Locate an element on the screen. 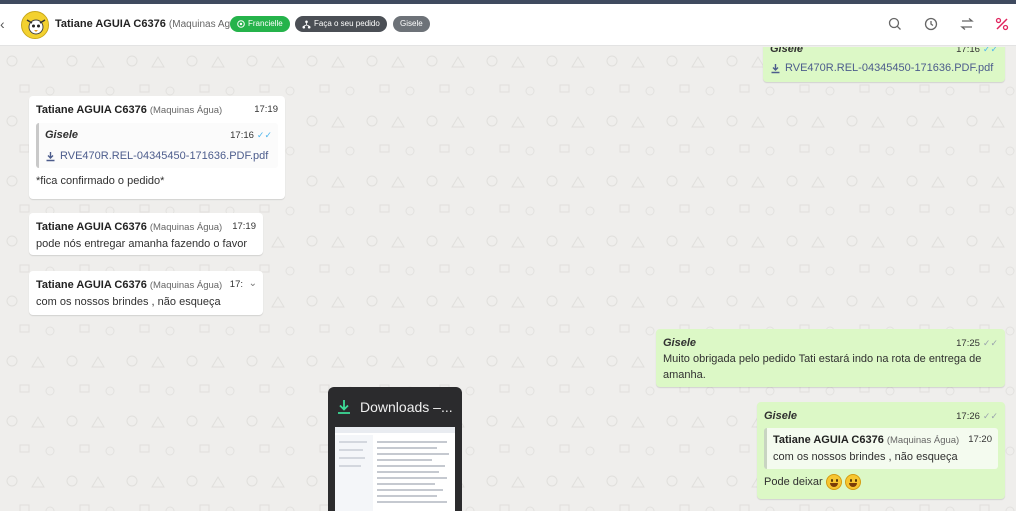  quoted-time: 17:16 ✓✓ is located at coordinates (251, 135).